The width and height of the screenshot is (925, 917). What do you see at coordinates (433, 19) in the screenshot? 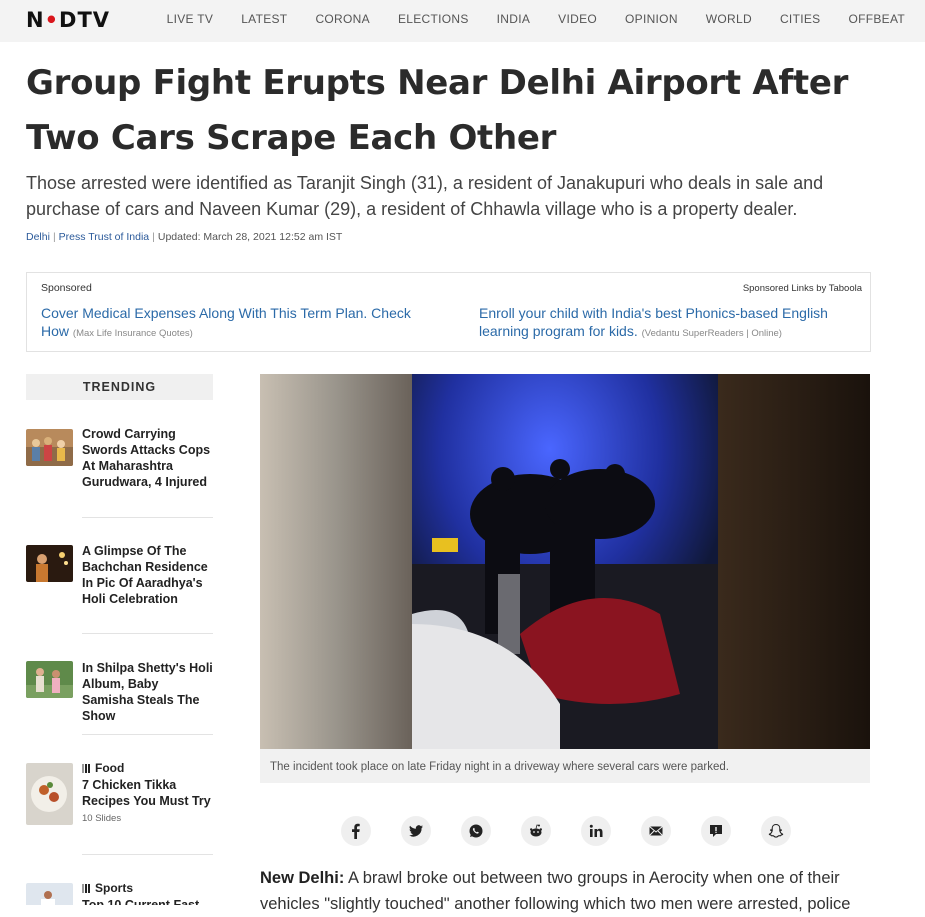
I see `nav-elections: ELECTIONS` at bounding box center [433, 19].